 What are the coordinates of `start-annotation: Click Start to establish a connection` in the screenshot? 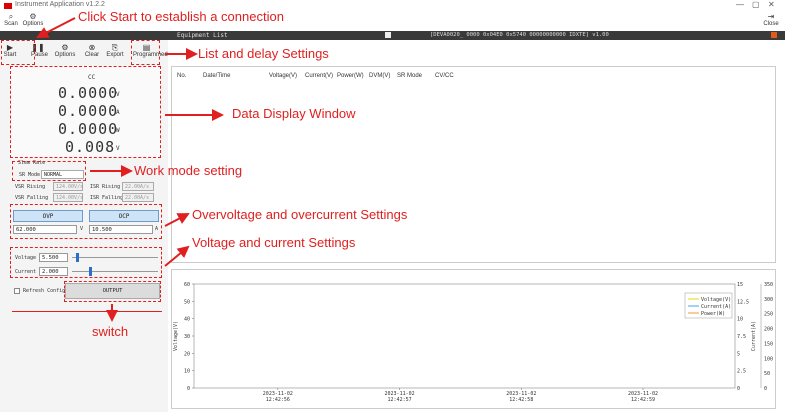 It's located at (181, 16).